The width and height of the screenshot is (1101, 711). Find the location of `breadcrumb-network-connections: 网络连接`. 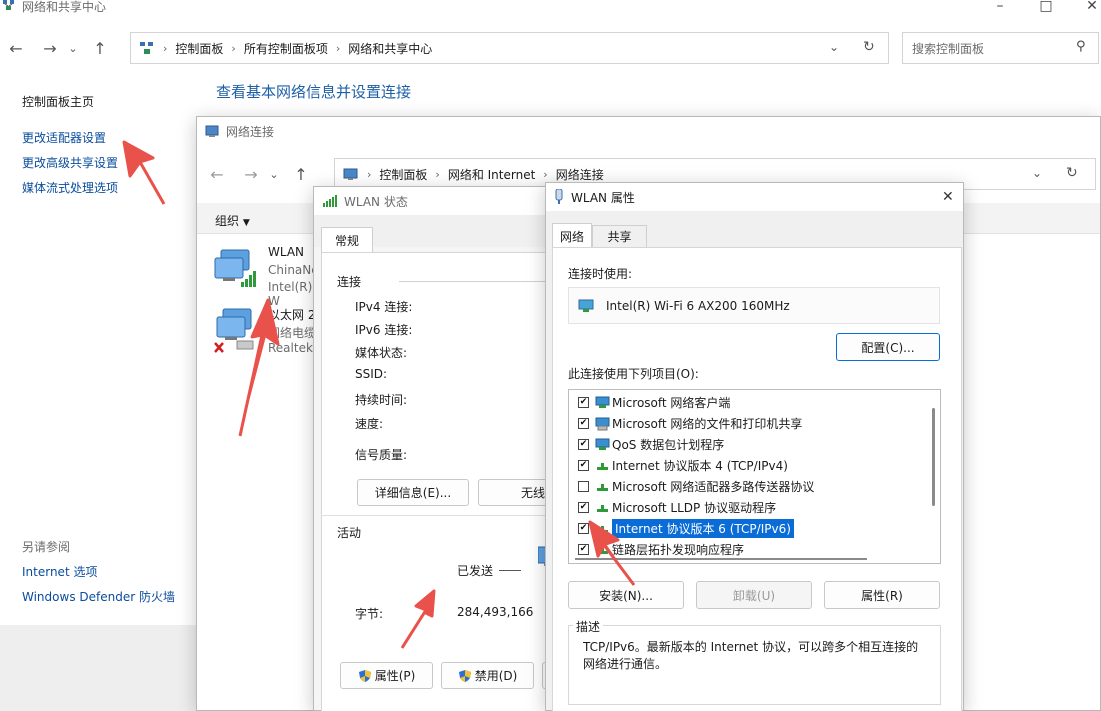

breadcrumb-network-connections: 网络连接 is located at coordinates (580, 174).